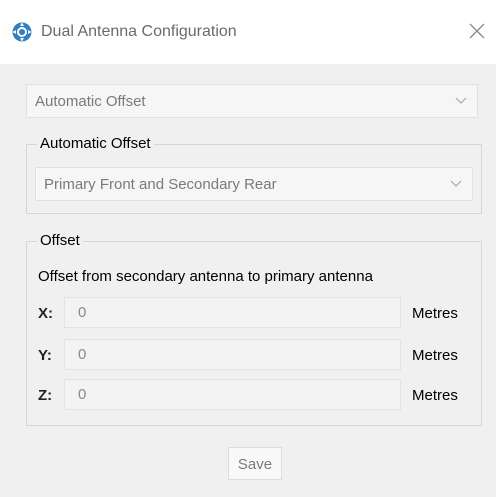 This screenshot has width=496, height=497. What do you see at coordinates (255, 463) in the screenshot?
I see `save-button: Save` at bounding box center [255, 463].